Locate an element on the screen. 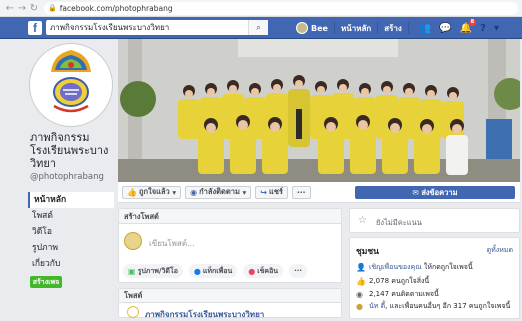 Image resolution: width=522 pixels, height=321 pixels. profile-link: Bee is located at coordinates (319, 28).